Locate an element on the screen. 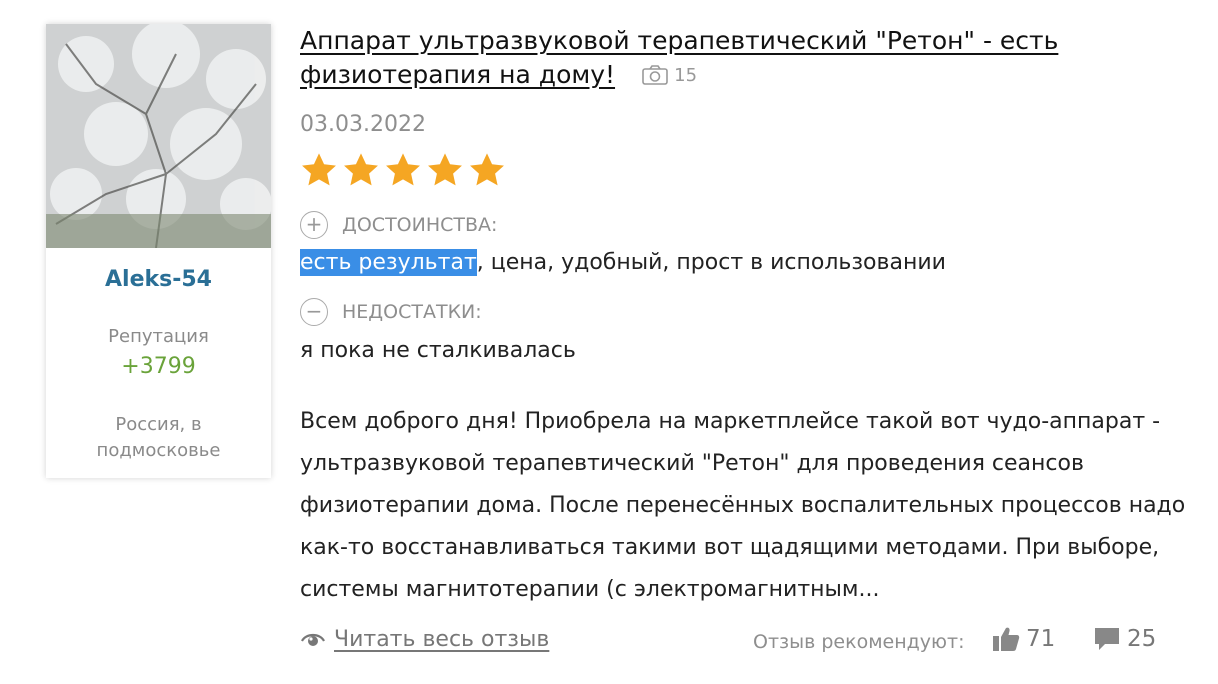 Image resolution: width=1218 pixels, height=684 pixels. cons-text: я пока не сталкивалась is located at coordinates (438, 350).